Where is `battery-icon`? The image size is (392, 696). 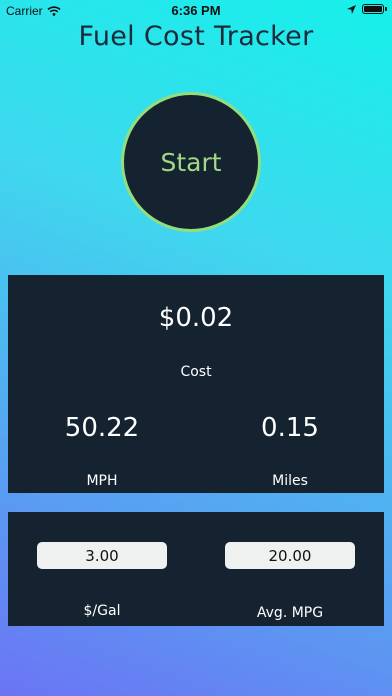
battery-icon is located at coordinates (374, 9).